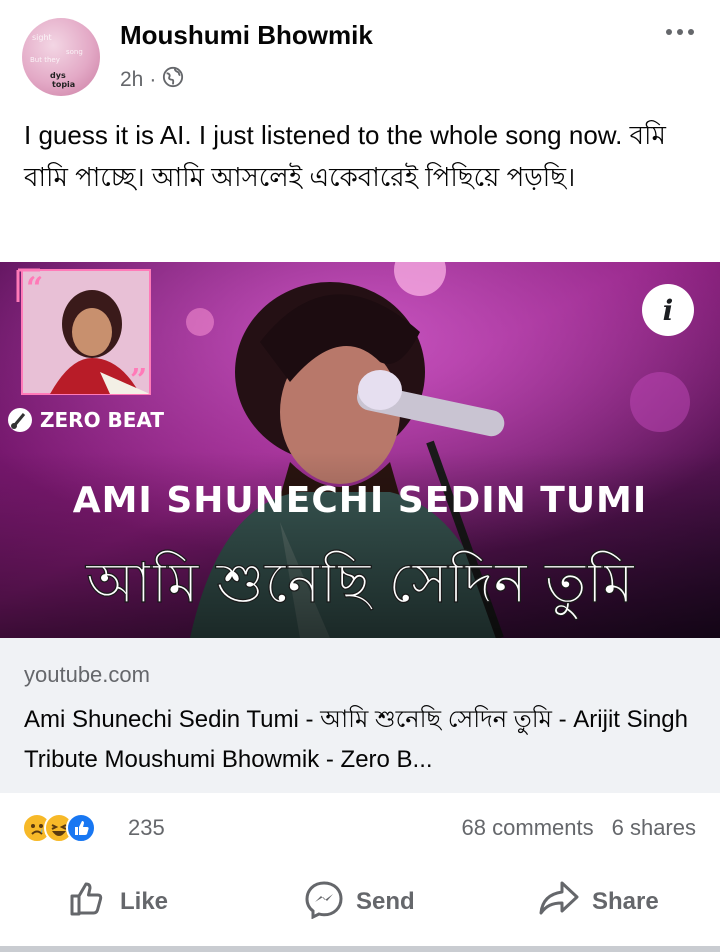  Describe the element at coordinates (146, 828) in the screenshot. I see `reaction-count: 235` at that location.